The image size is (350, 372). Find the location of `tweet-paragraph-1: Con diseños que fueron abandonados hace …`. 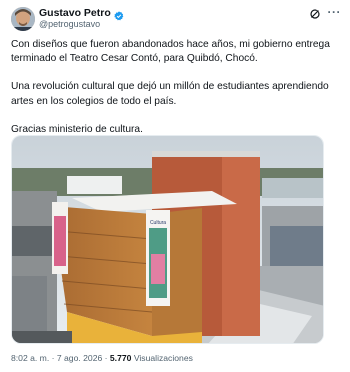

tweet-paragraph-1: Con diseños que fueron abandonados hace … is located at coordinates (170, 52).